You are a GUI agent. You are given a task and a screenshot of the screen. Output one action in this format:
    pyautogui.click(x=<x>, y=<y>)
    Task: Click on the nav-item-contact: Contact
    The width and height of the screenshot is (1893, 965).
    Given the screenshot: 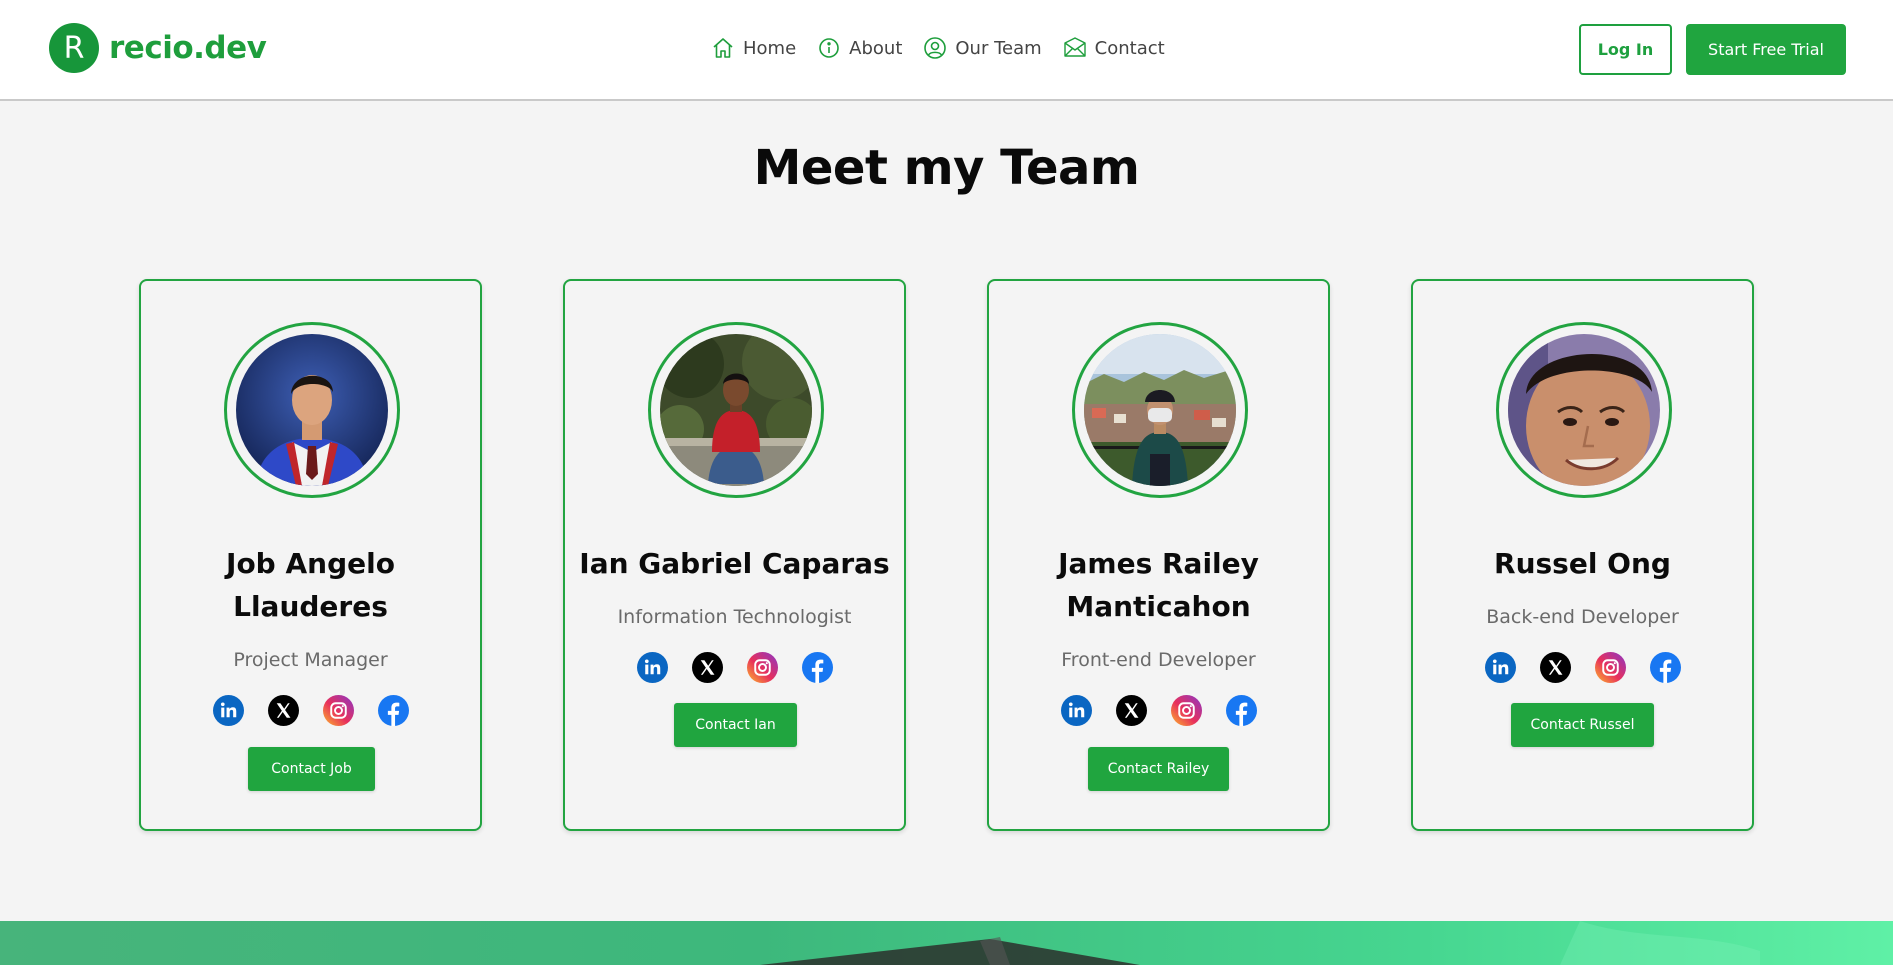 What is the action you would take?
    pyautogui.click(x=1114, y=48)
    